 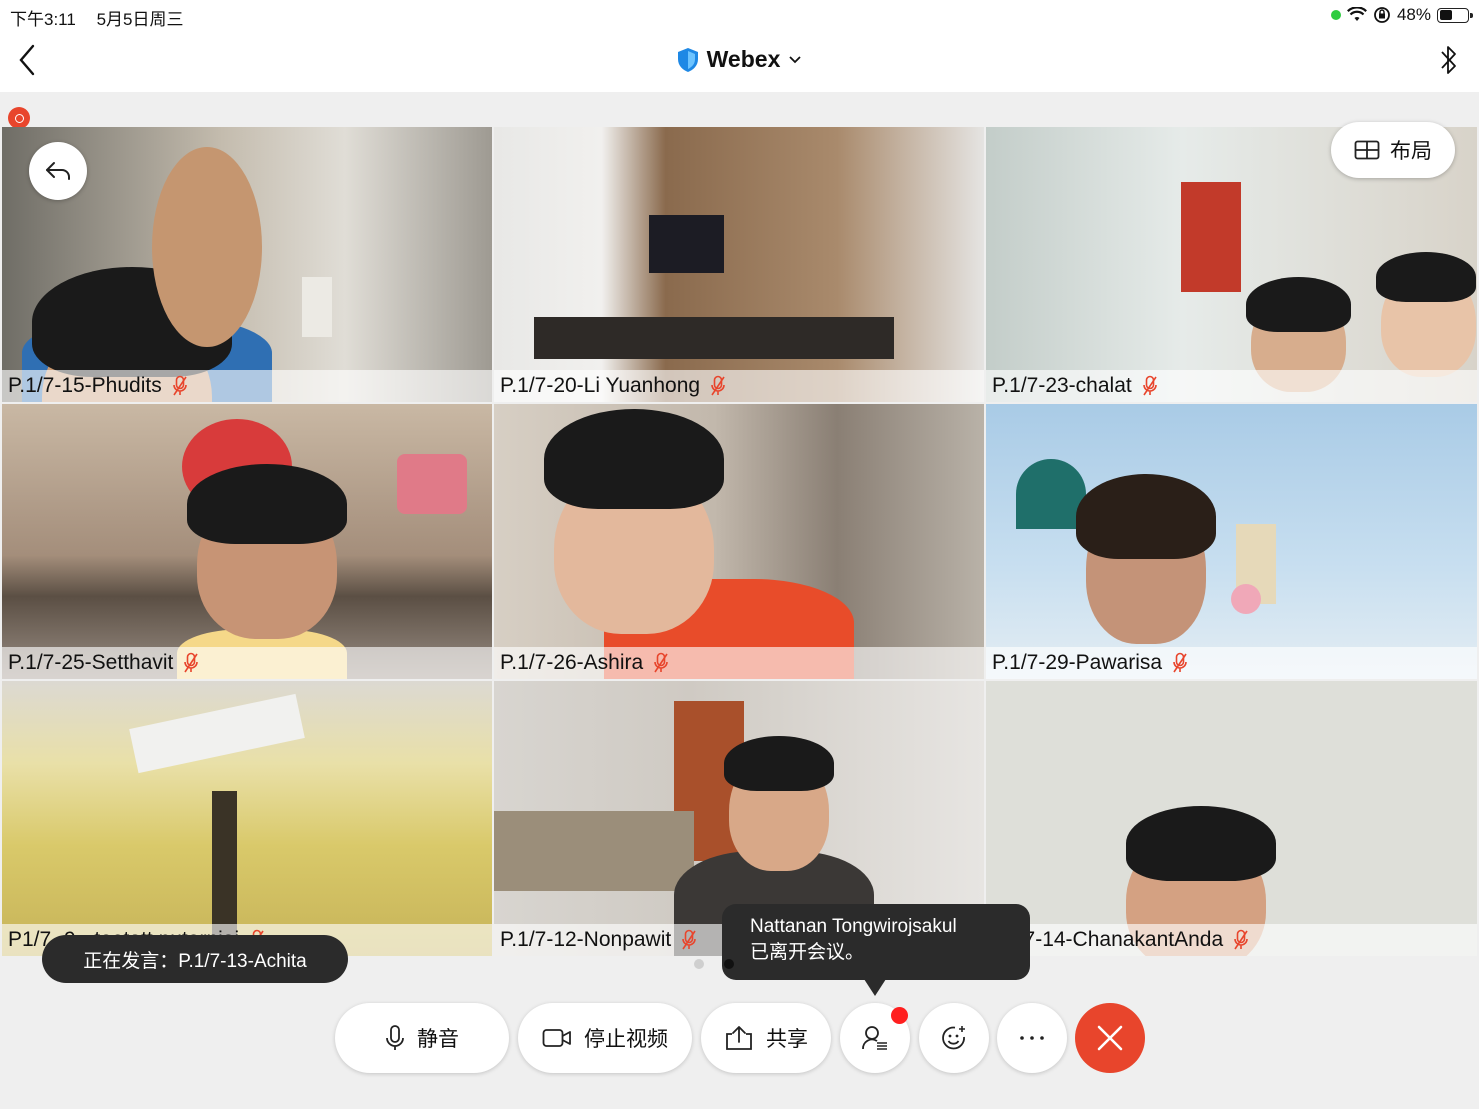 I want to click on video-tile: P.1/7-26-Ashira, so click(x=739, y=541).